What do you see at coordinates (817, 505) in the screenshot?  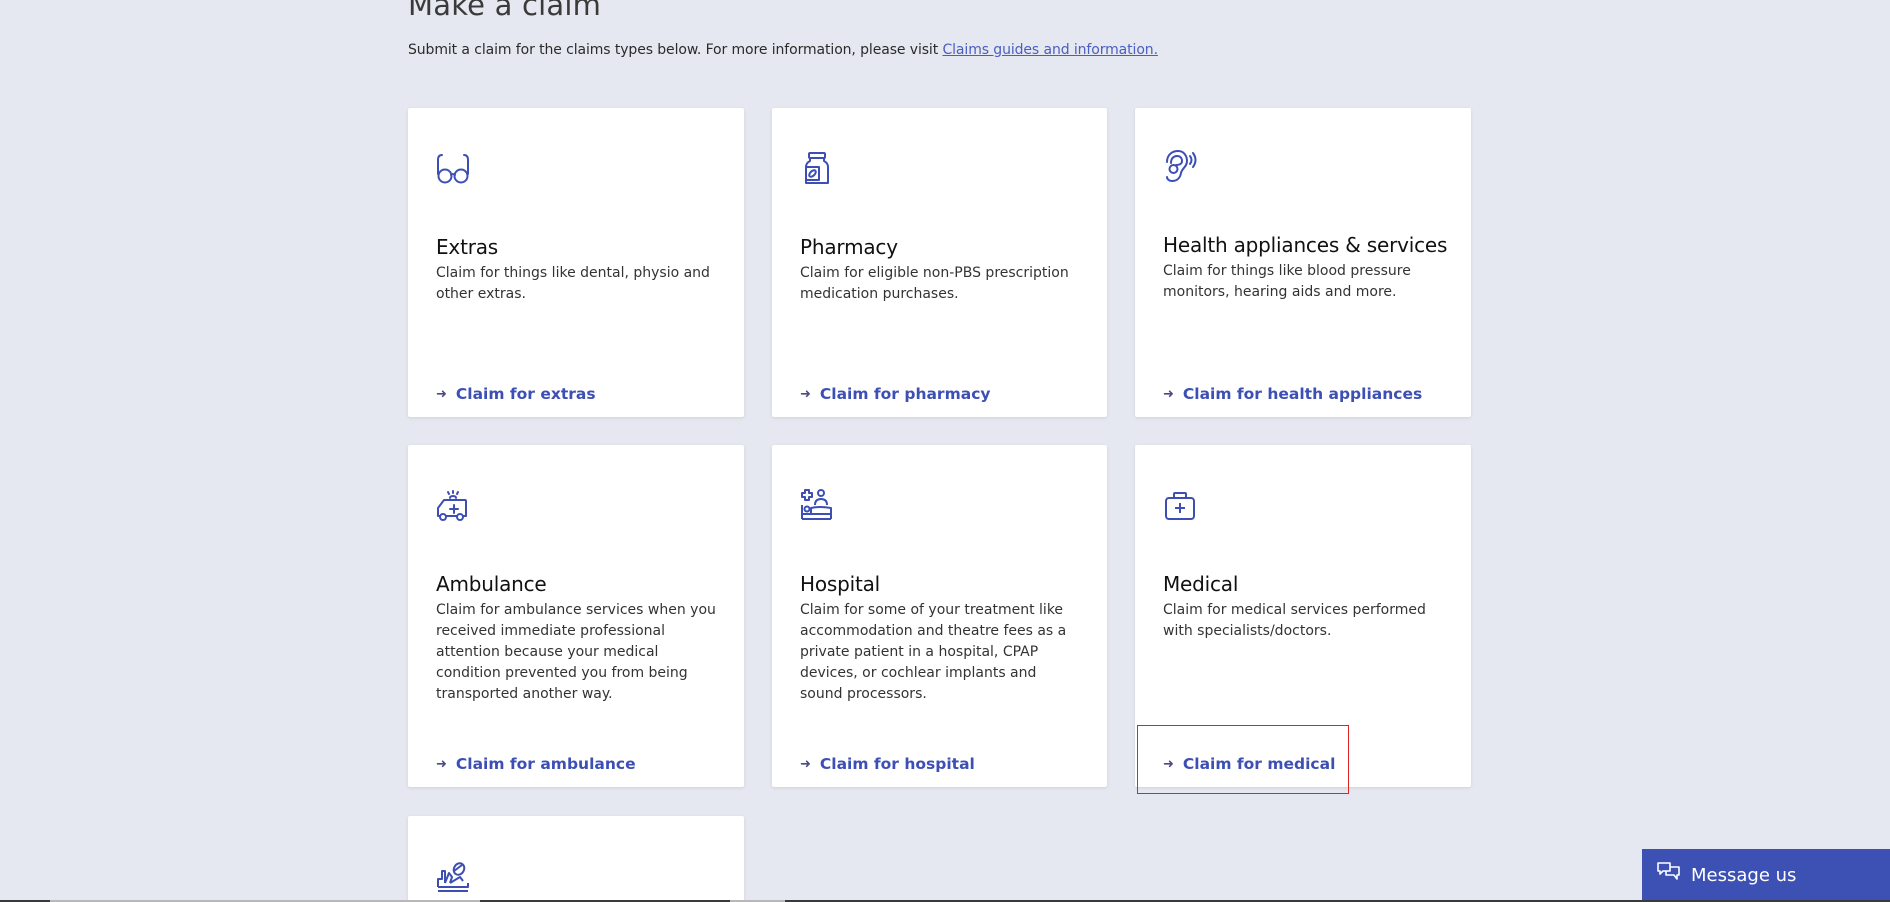 I see `hospital-bed-icon` at bounding box center [817, 505].